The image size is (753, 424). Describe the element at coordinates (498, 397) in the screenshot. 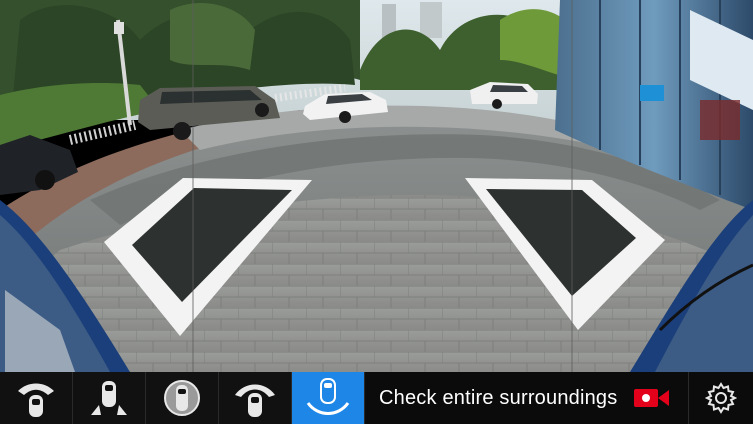

I see `status-message: Check entire surroundings` at that location.